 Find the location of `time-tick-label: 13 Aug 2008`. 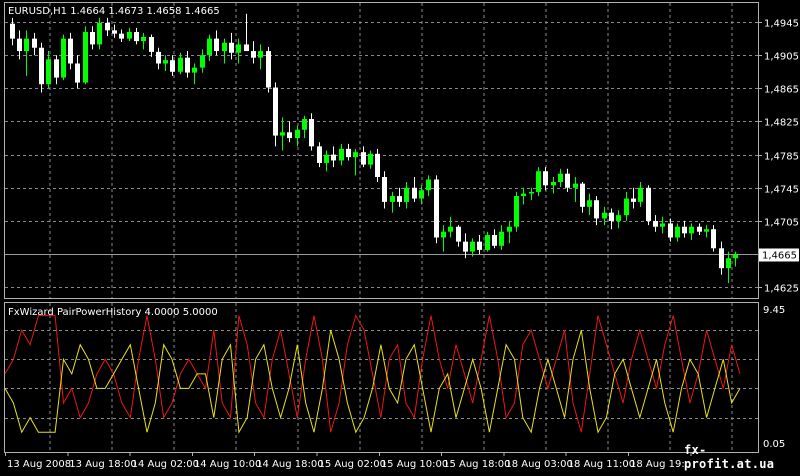

time-tick-label: 13 Aug 2008 is located at coordinates (39, 464).